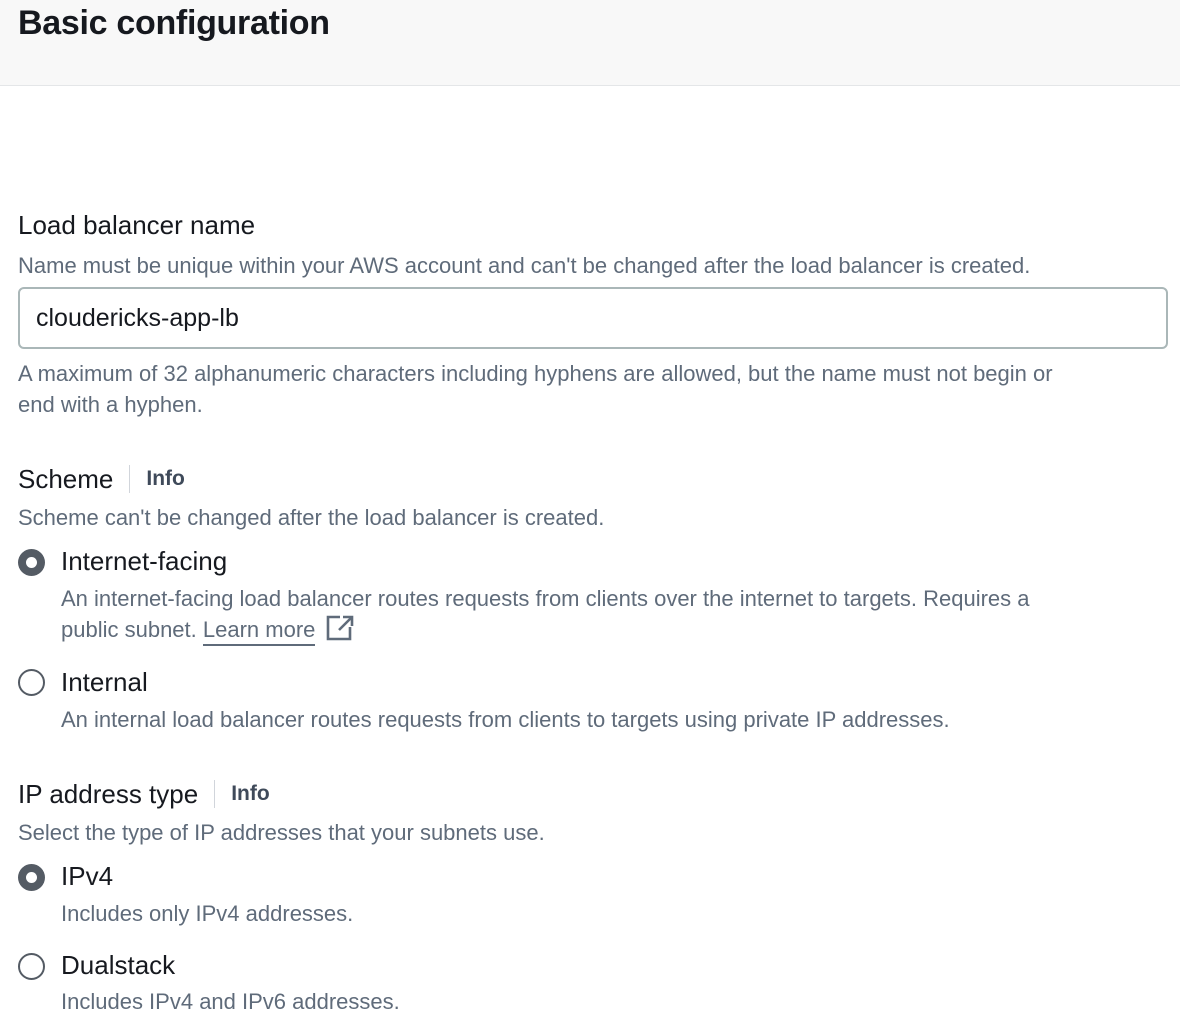  I want to click on section-header: Basic configuration, so click(590, 43).